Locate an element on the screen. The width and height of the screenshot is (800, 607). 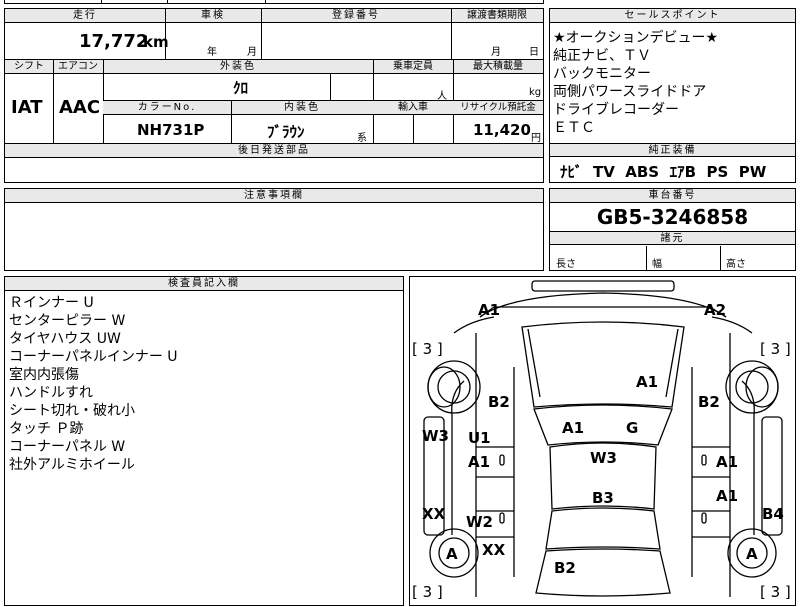
damage-door-rl: W2 is located at coordinates (479, 522).